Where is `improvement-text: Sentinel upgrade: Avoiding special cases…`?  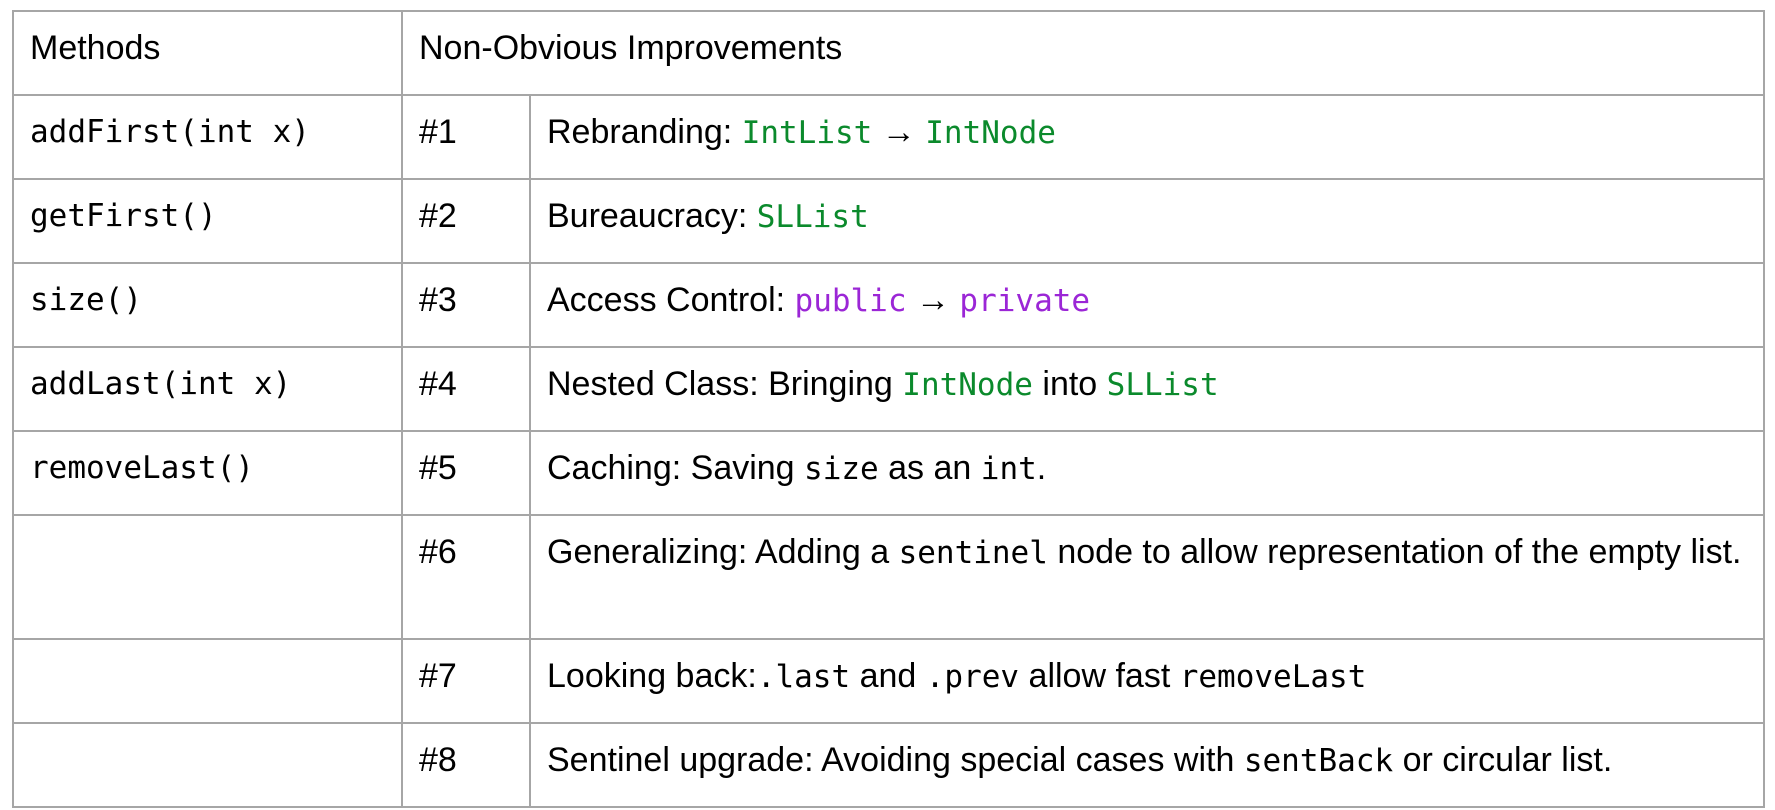
improvement-text: Sentinel upgrade: Avoiding special cases… is located at coordinates (1147, 765).